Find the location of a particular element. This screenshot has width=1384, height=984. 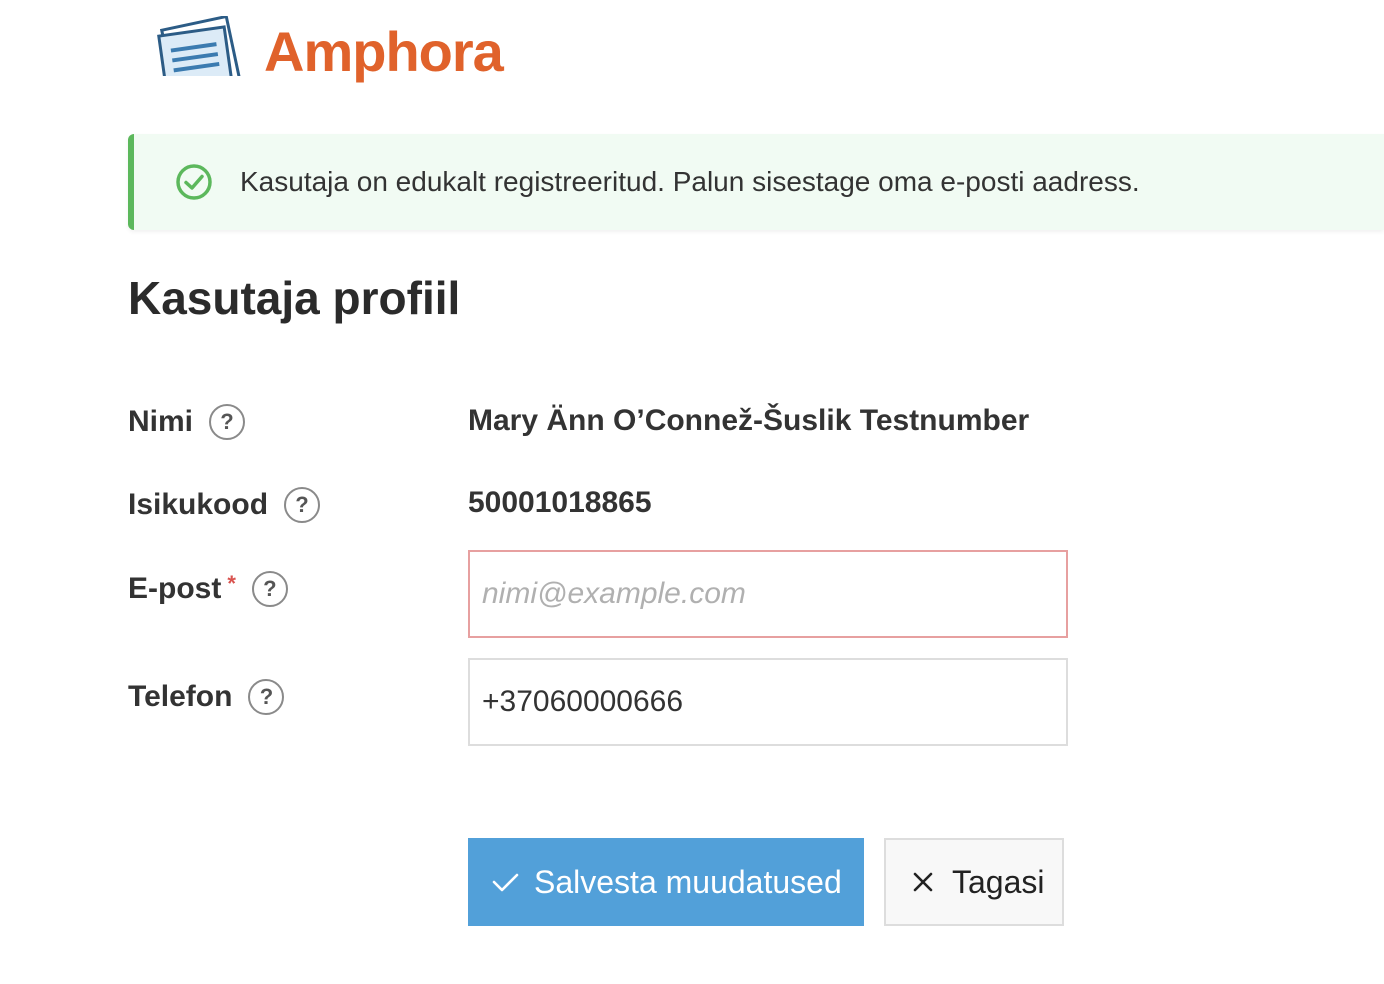

id-code-label: Isikukood is located at coordinates (198, 504).